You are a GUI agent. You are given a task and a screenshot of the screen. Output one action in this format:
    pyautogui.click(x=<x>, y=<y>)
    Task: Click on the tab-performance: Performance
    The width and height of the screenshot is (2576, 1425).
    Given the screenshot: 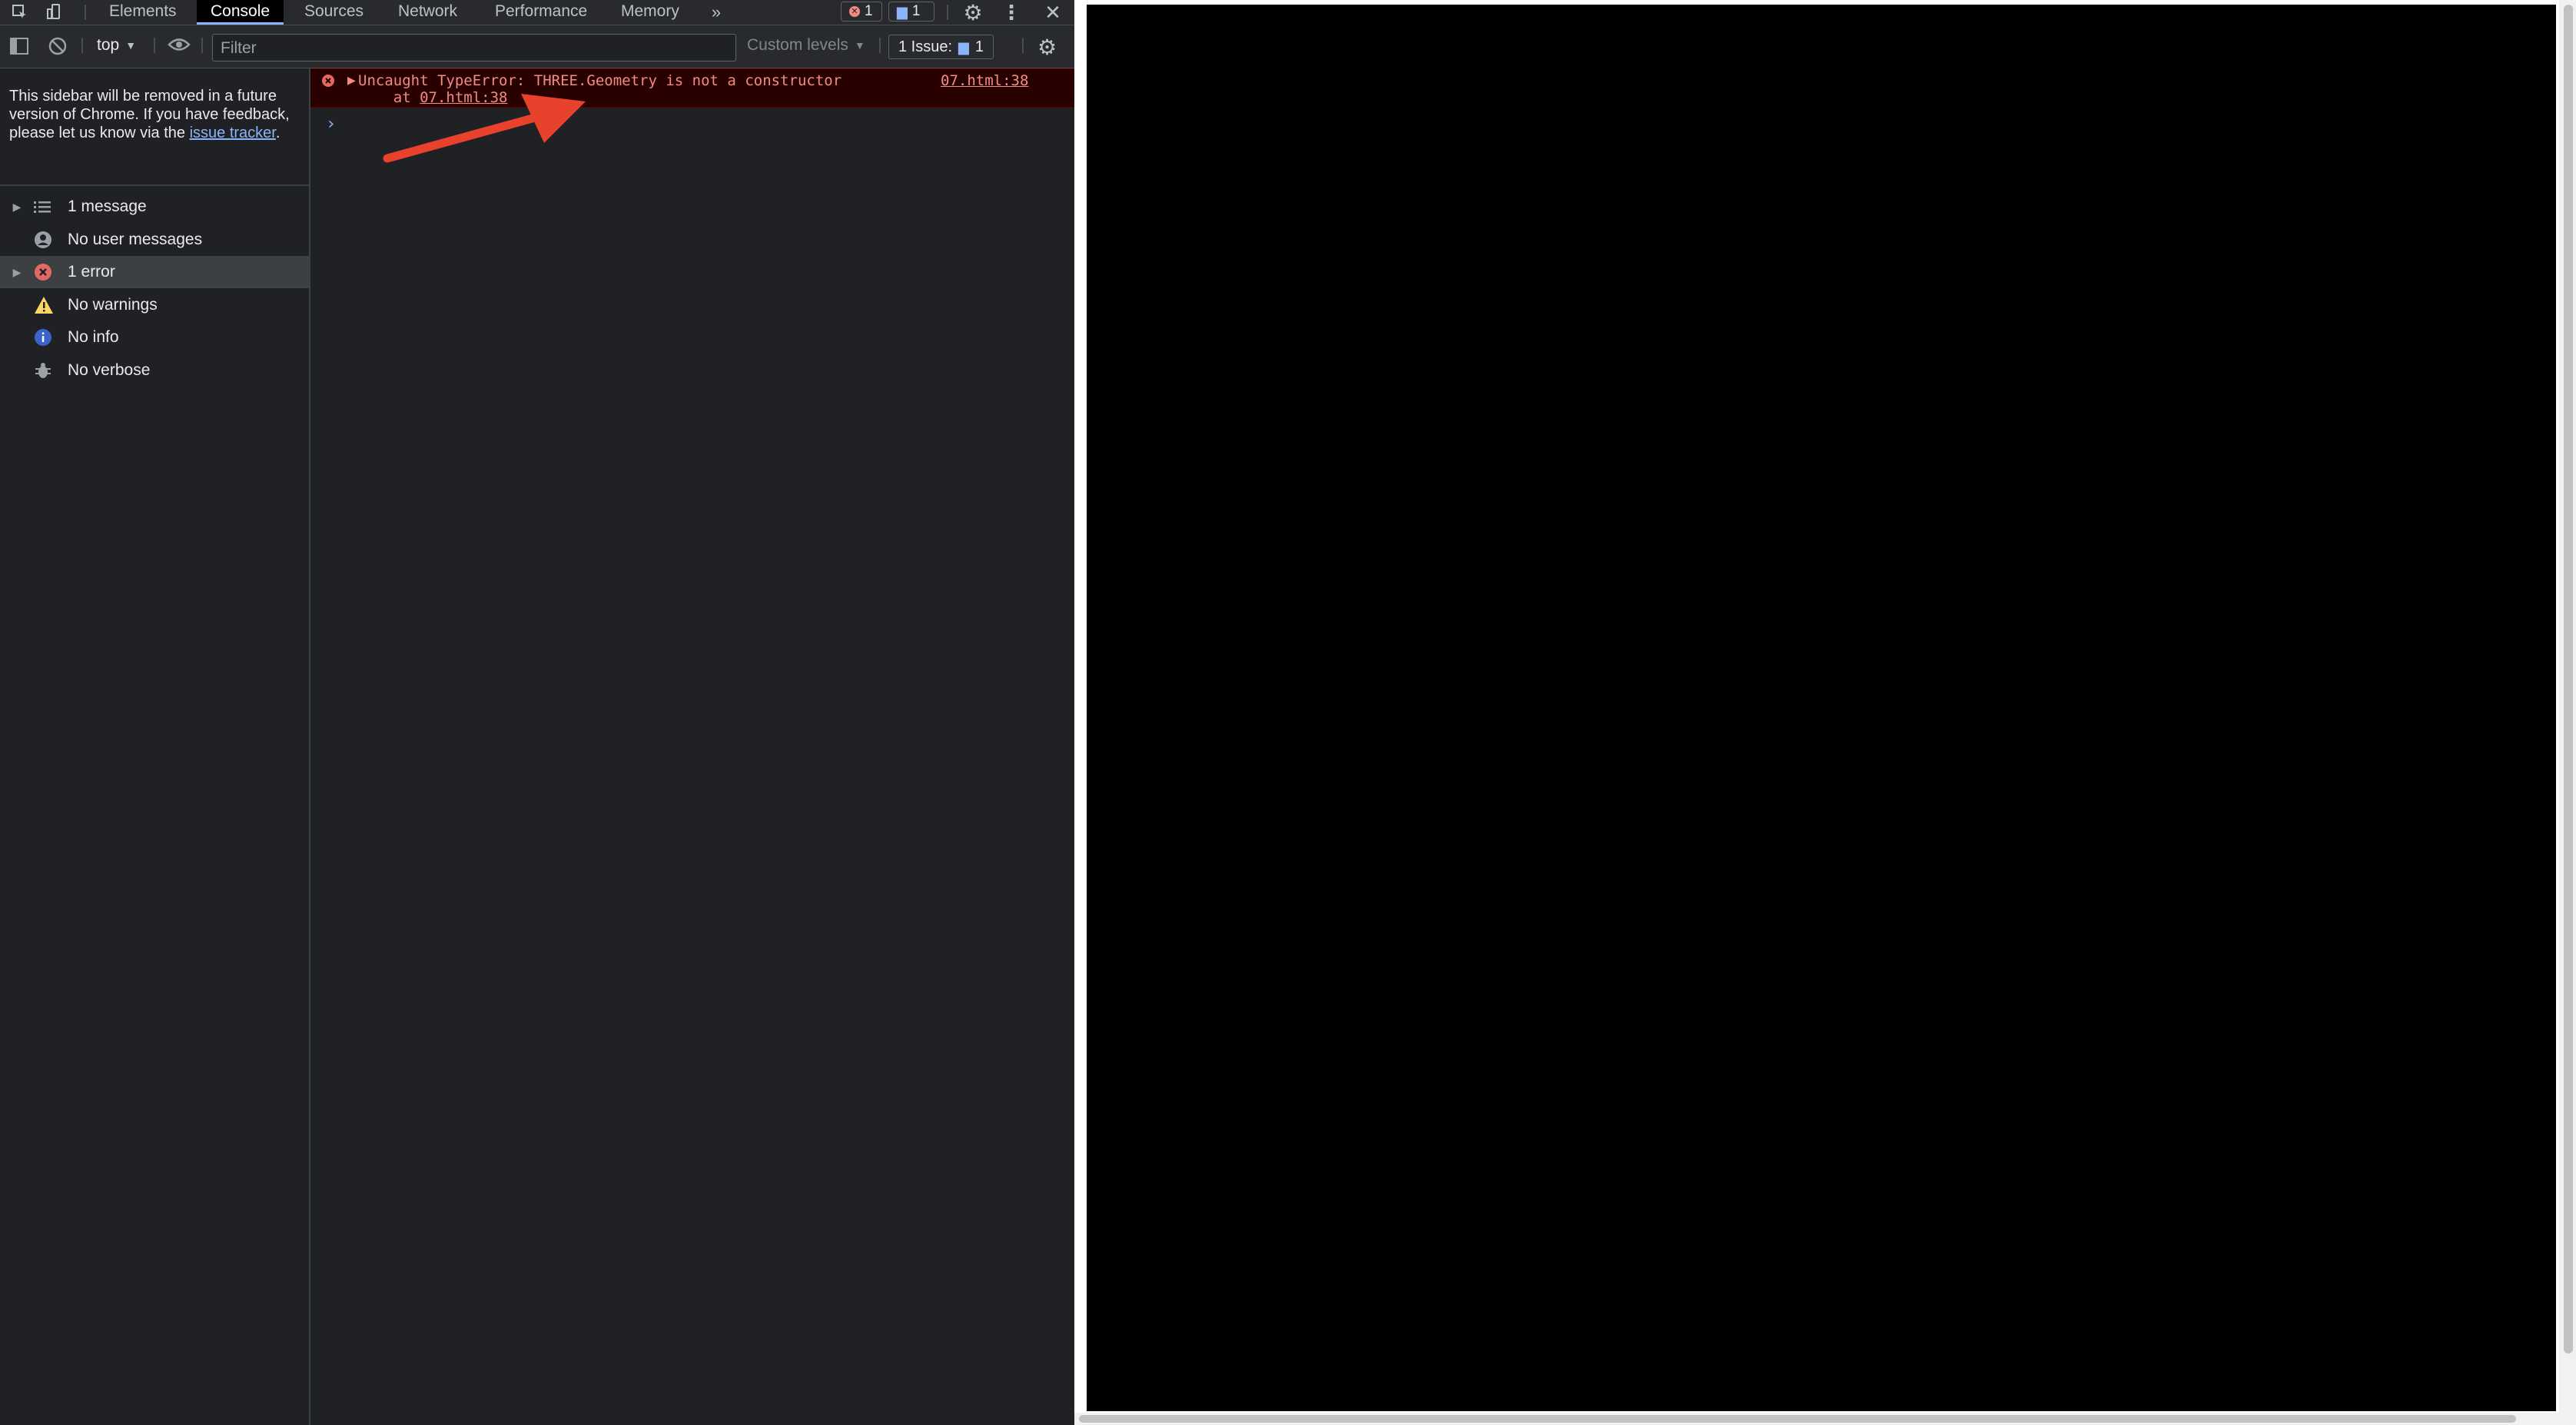 What is the action you would take?
    pyautogui.click(x=541, y=12)
    